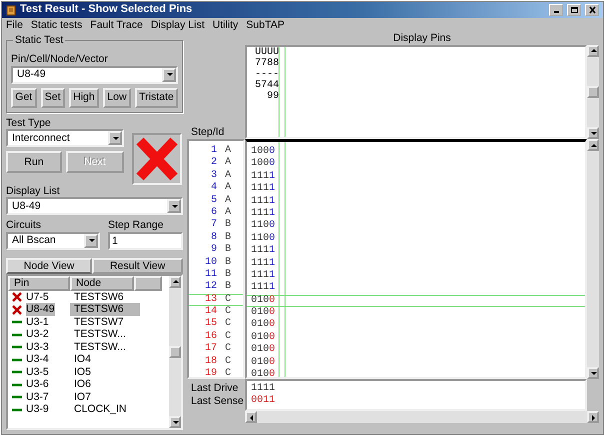  I want to click on display-list-combo-box: U8-49, so click(94, 206).